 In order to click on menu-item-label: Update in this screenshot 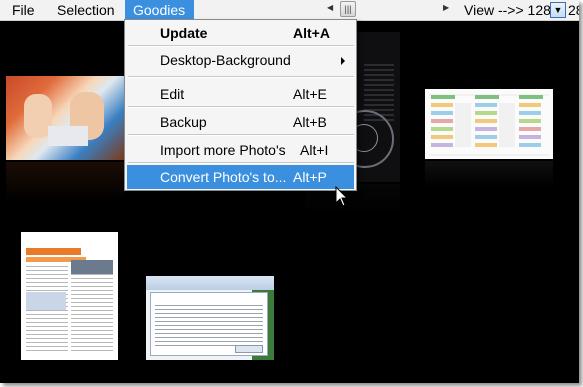, I will do `click(184, 33)`.